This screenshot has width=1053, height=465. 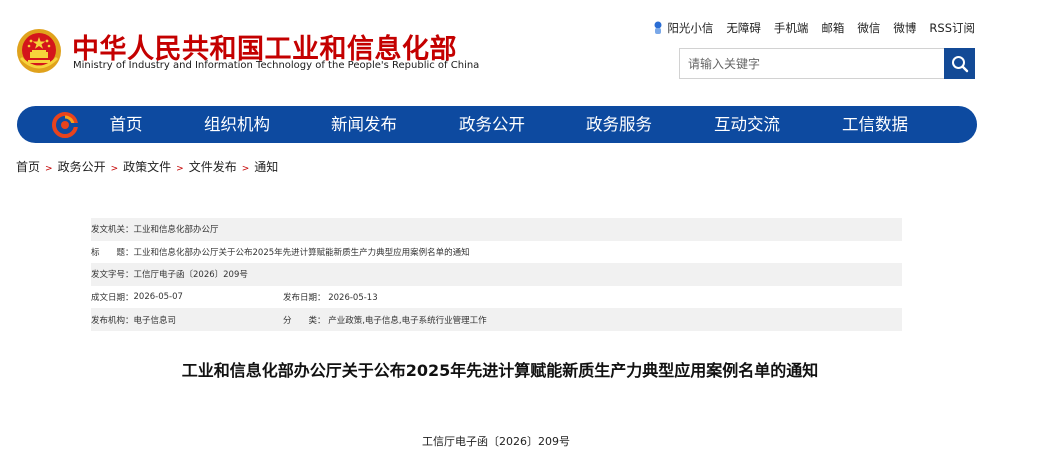 What do you see at coordinates (126, 124) in the screenshot?
I see `nav-home: 首页` at bounding box center [126, 124].